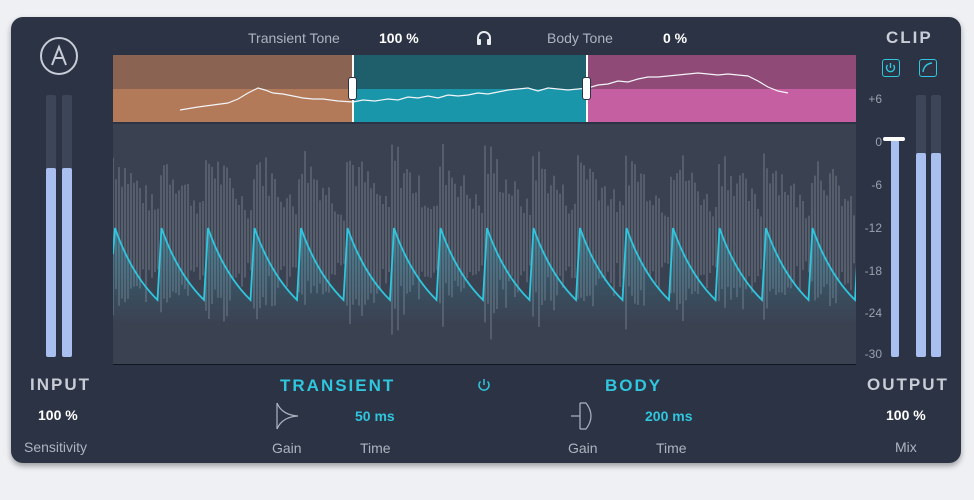  What do you see at coordinates (59, 56) in the screenshot?
I see `arturia-logo` at bounding box center [59, 56].